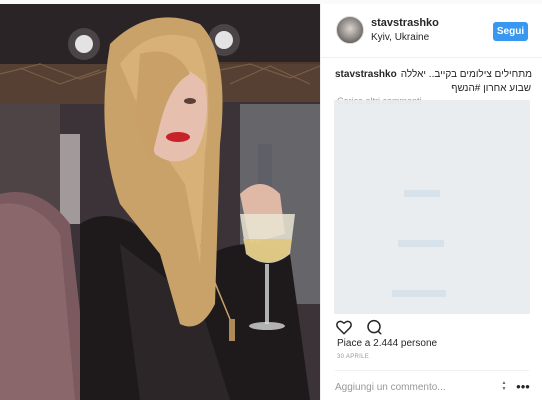 The width and height of the screenshot is (542, 400). What do you see at coordinates (353, 357) in the screenshot?
I see `post-date: 30 APRILE` at bounding box center [353, 357].